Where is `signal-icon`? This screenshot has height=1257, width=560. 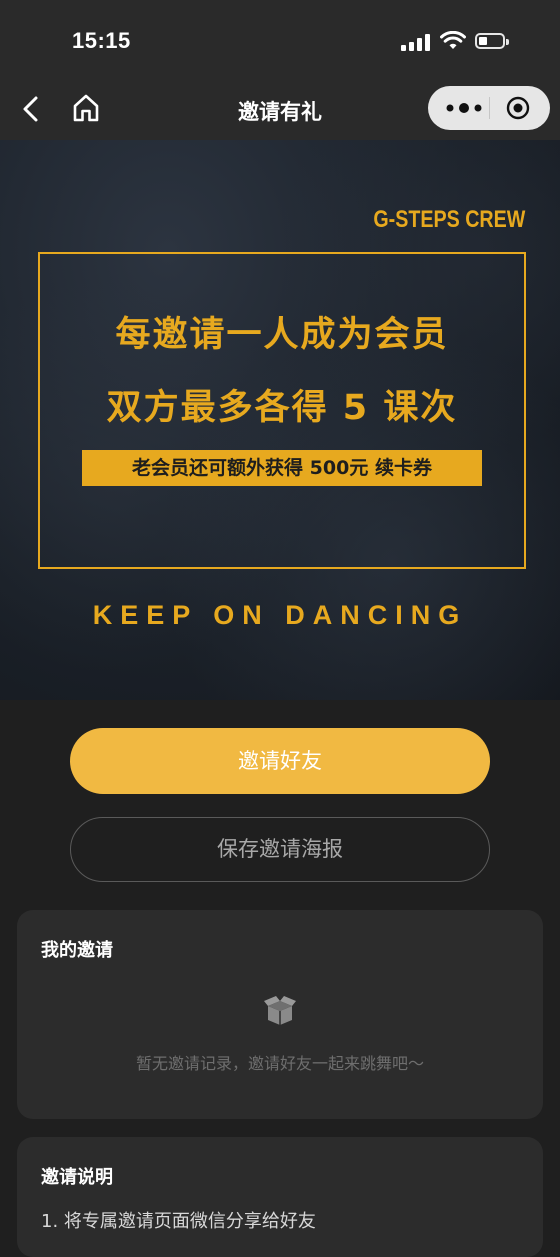
signal-icon is located at coordinates (416, 42).